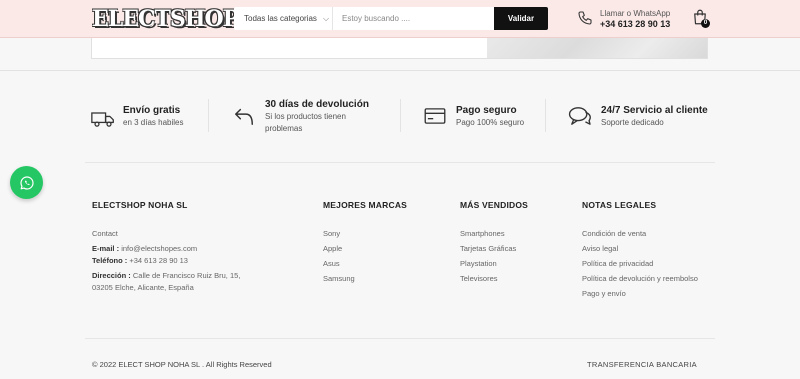  I want to click on truck-icon, so click(102, 119).